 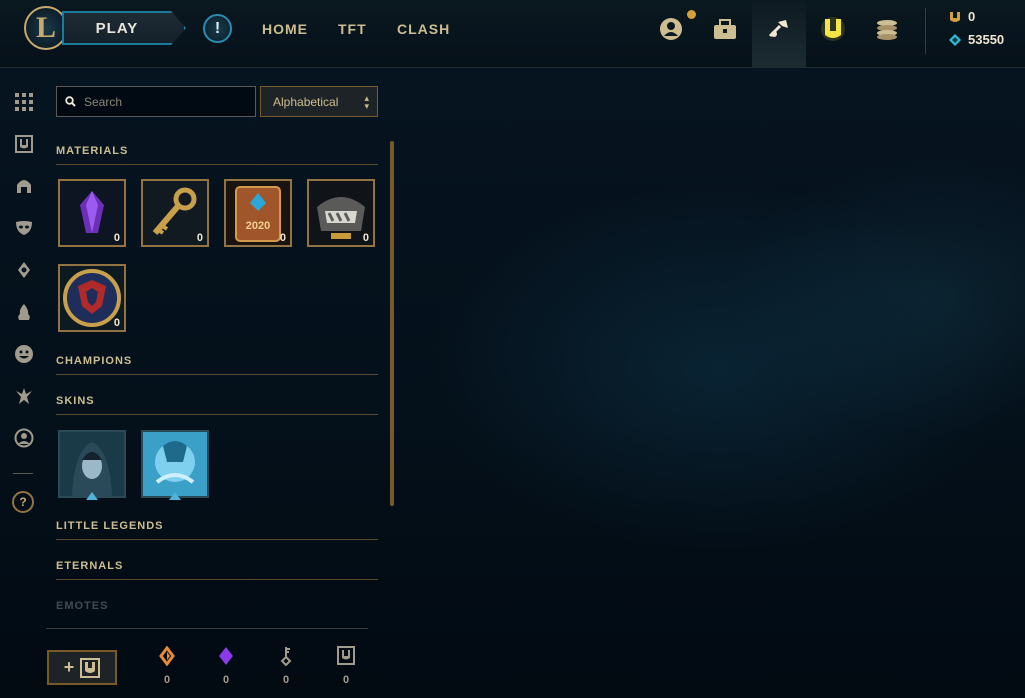 What do you see at coordinates (352, 29) in the screenshot?
I see `nav-tft: TFT` at bounding box center [352, 29].